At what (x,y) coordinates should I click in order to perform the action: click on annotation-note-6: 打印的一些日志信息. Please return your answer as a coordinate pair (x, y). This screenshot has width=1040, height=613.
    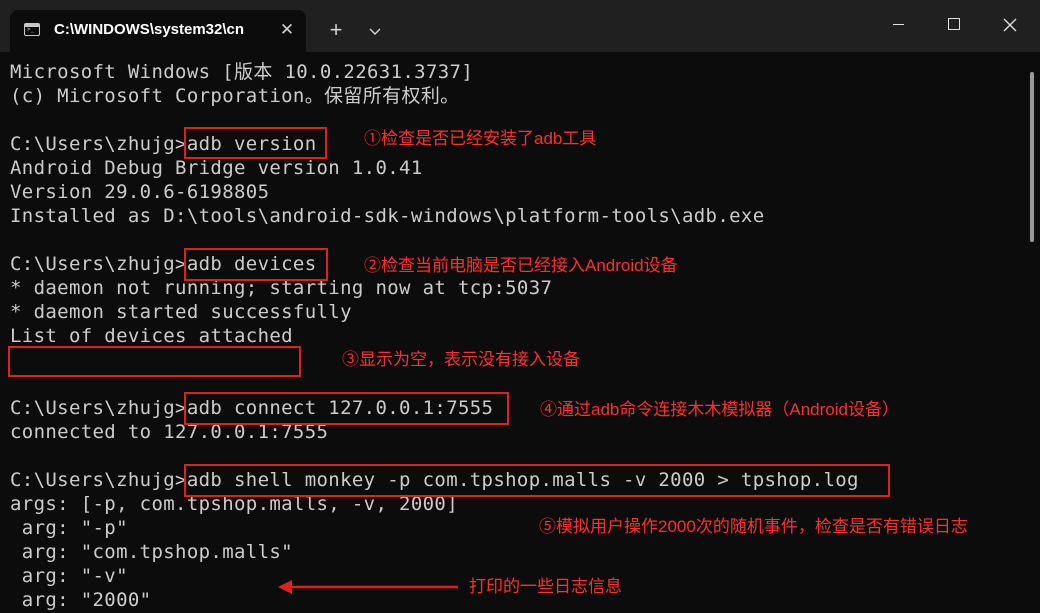
    Looking at the image, I should click on (545, 586).